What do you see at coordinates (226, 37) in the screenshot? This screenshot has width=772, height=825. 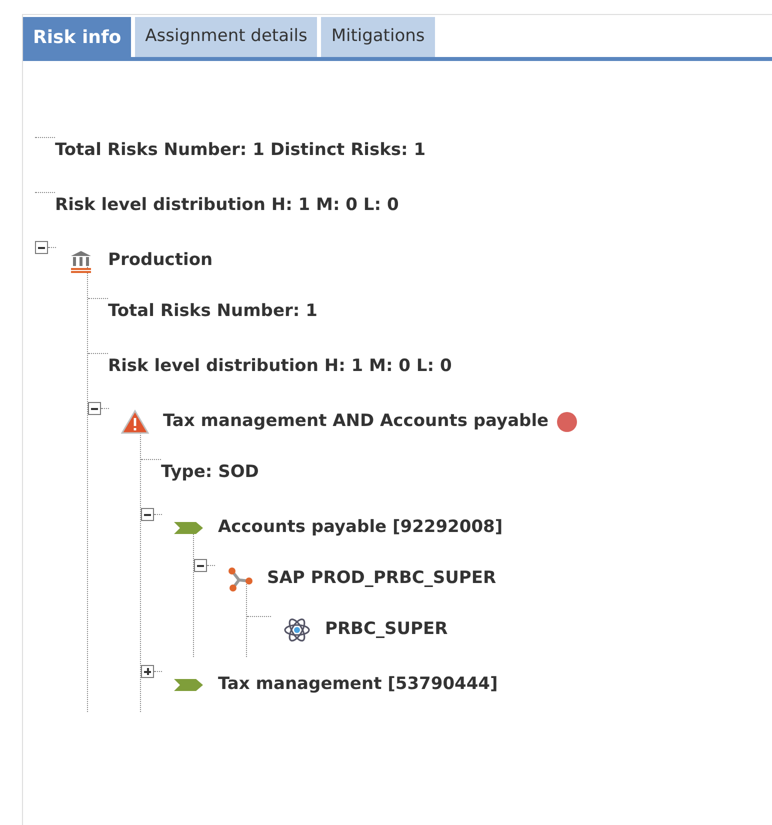 I see `tab: Assignment details` at bounding box center [226, 37].